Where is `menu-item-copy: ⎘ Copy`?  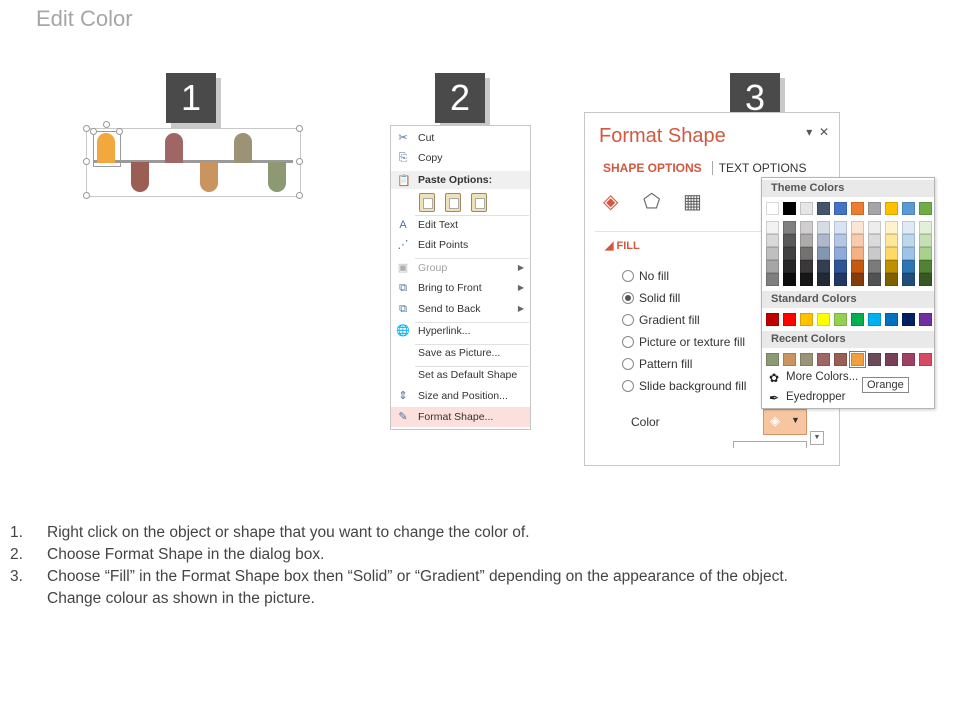
menu-item-copy: ⎘ Copy is located at coordinates (460, 158).